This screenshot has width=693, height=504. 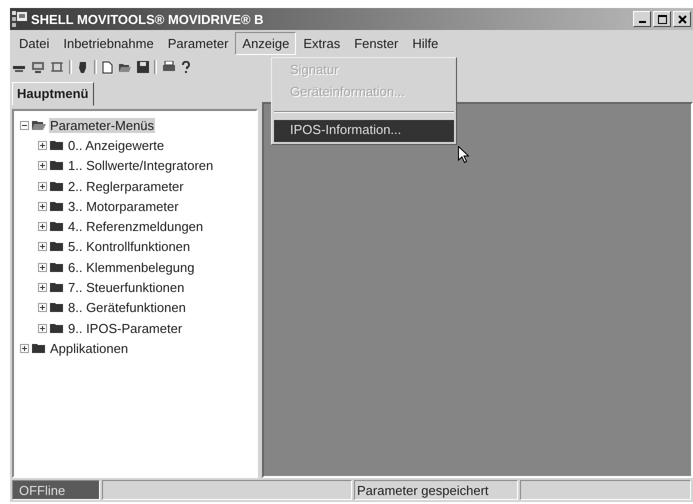 What do you see at coordinates (102, 125) in the screenshot?
I see `tree-item: Parameter-Menüs` at bounding box center [102, 125].